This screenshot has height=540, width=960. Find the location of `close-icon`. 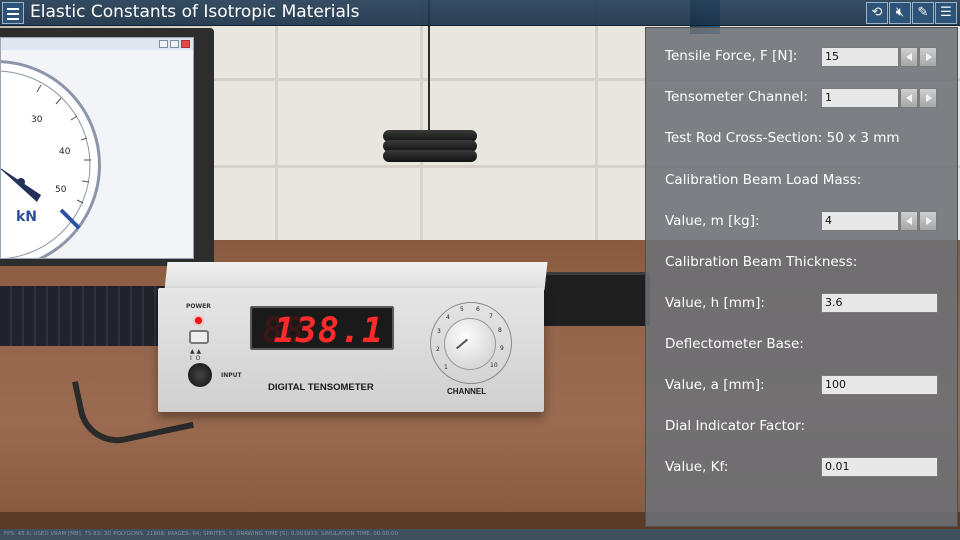

close-icon is located at coordinates (185, 44).